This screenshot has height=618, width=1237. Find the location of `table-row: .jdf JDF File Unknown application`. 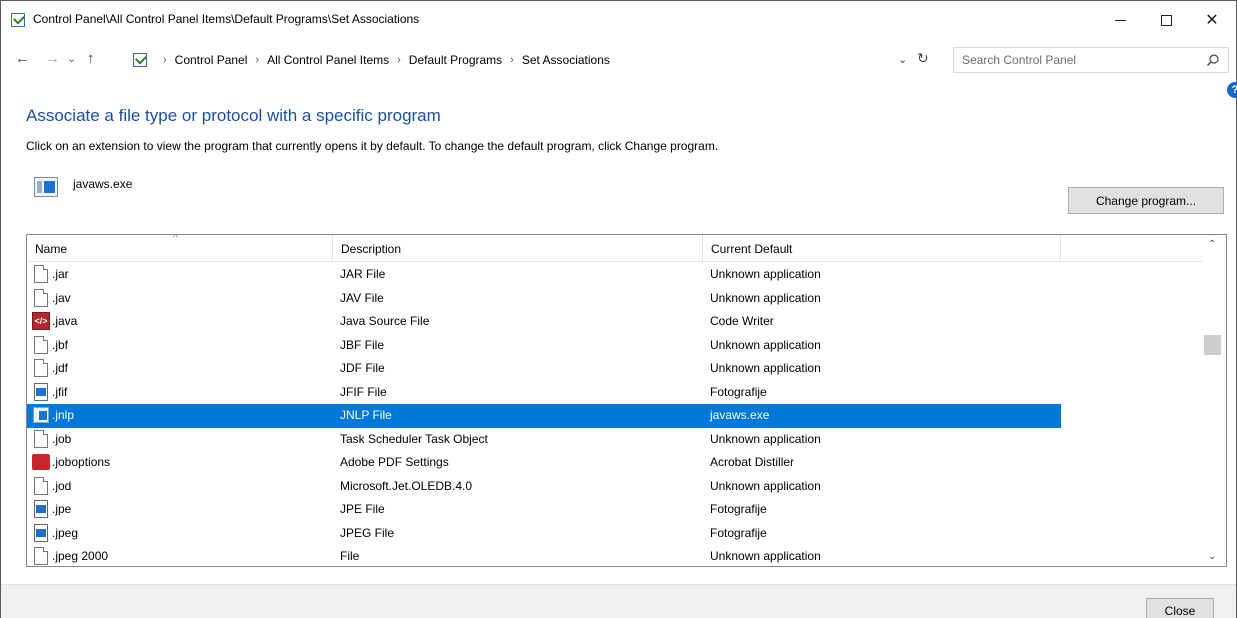

table-row: .jdf JDF File Unknown application is located at coordinates (614, 369).